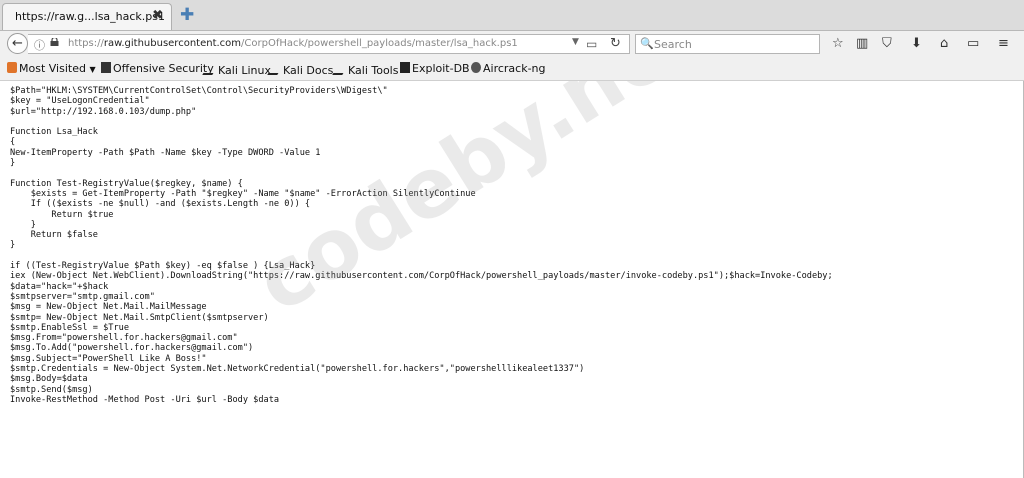 The width and height of the screenshot is (1024, 478). What do you see at coordinates (13, 142) in the screenshot?
I see `code-line: {` at bounding box center [13, 142].